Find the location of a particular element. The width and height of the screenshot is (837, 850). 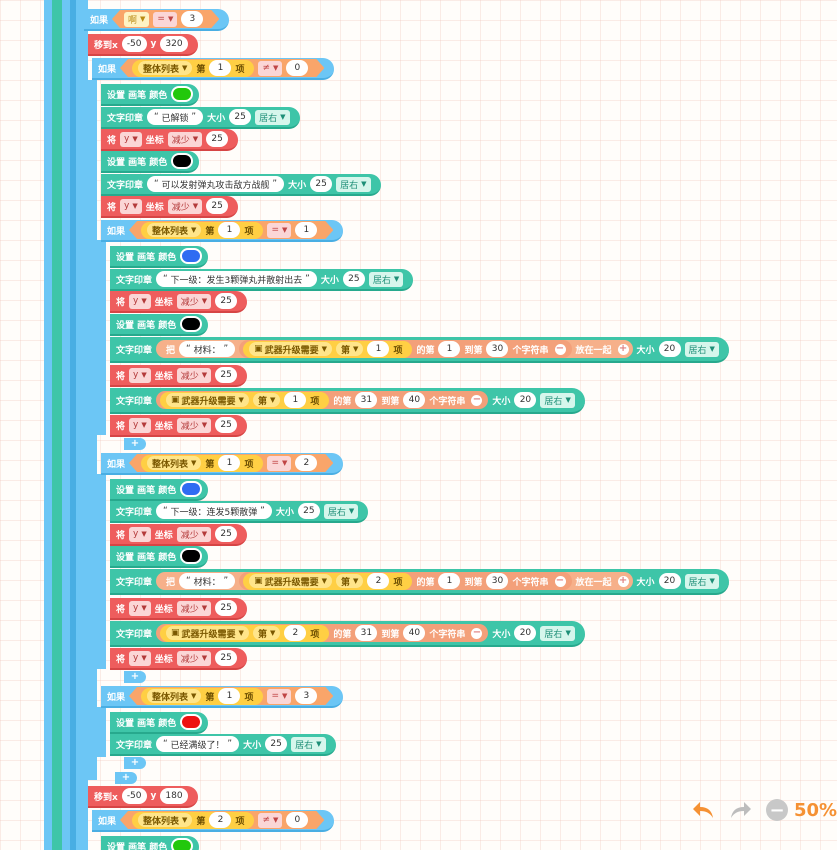

text-stamp-block: 文字印章 “ 已经满级了！ ” 大小 25 居右 ▼ is located at coordinates (223, 745).